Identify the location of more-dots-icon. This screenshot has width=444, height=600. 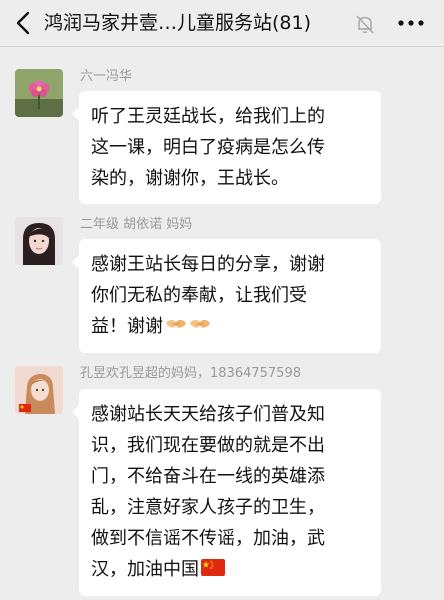
(411, 23).